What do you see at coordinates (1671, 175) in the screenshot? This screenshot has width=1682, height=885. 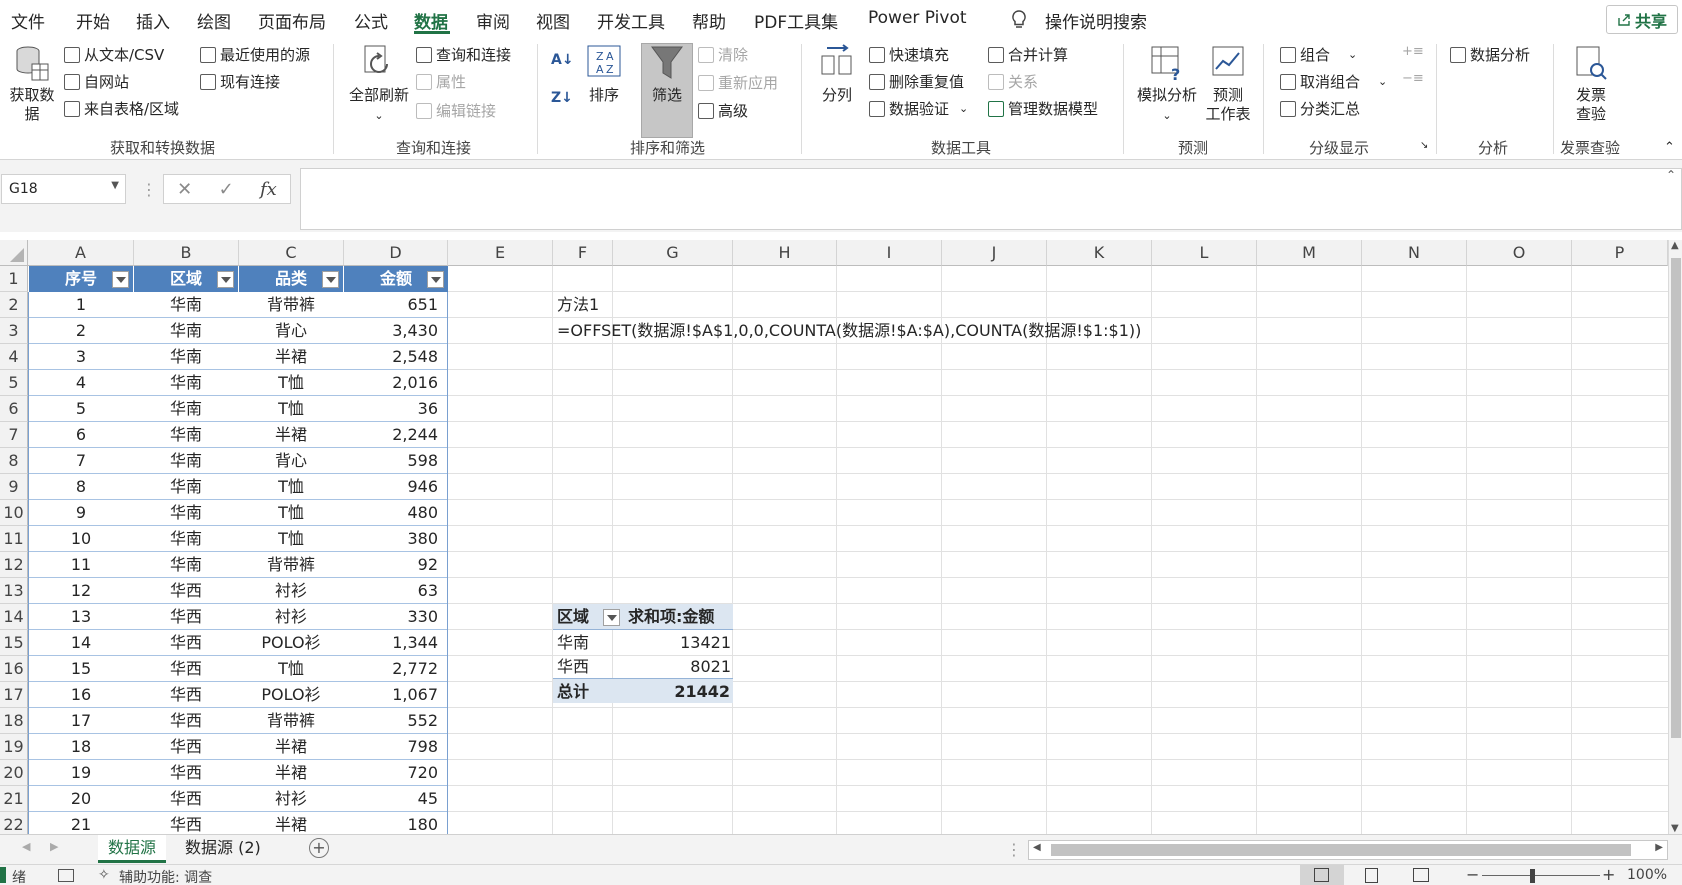 I see `expand-formula-bar-icon: ⌃` at bounding box center [1671, 175].